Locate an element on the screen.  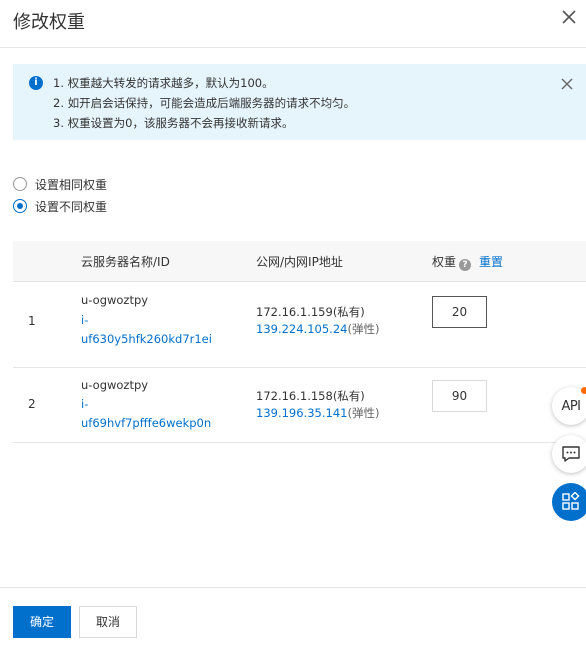
radio-button-checked is located at coordinates (20, 206).